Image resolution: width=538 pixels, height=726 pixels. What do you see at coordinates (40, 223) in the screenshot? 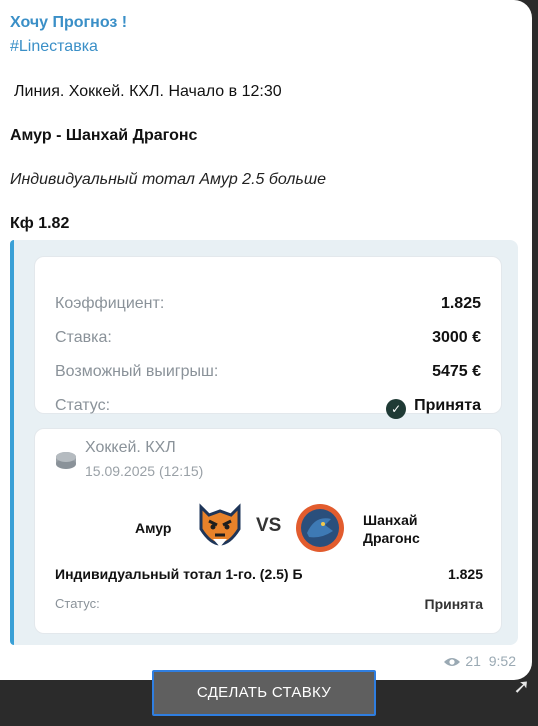
I see `odds-text: Кф 1.82` at bounding box center [40, 223].